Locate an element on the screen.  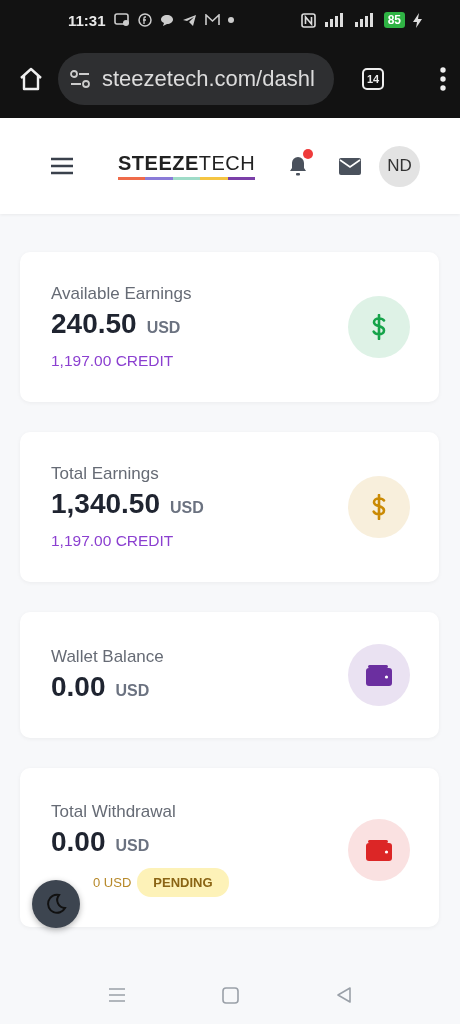
tab-count-button: 14 is located at coordinates (373, 79).